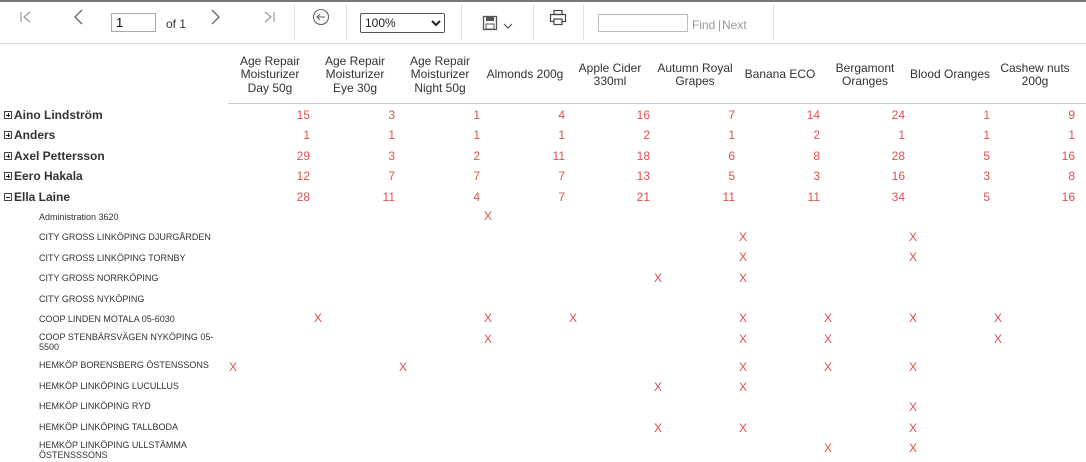  I want to click on store-row-label: Administration 3620, so click(79, 217).